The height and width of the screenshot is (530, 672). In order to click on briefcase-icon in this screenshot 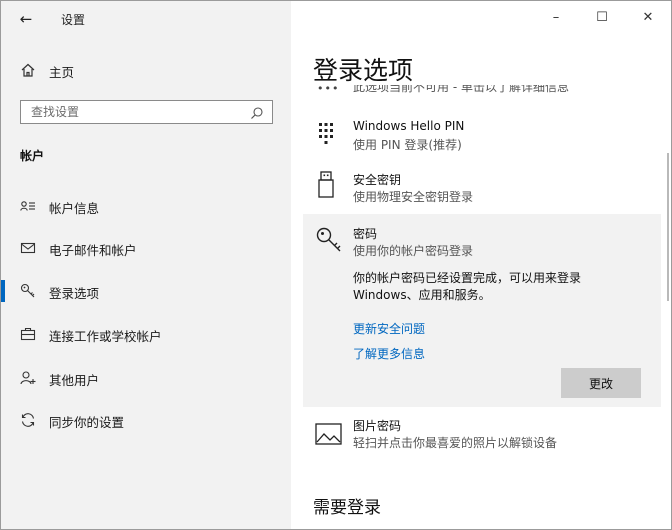, I will do `click(28, 334)`.